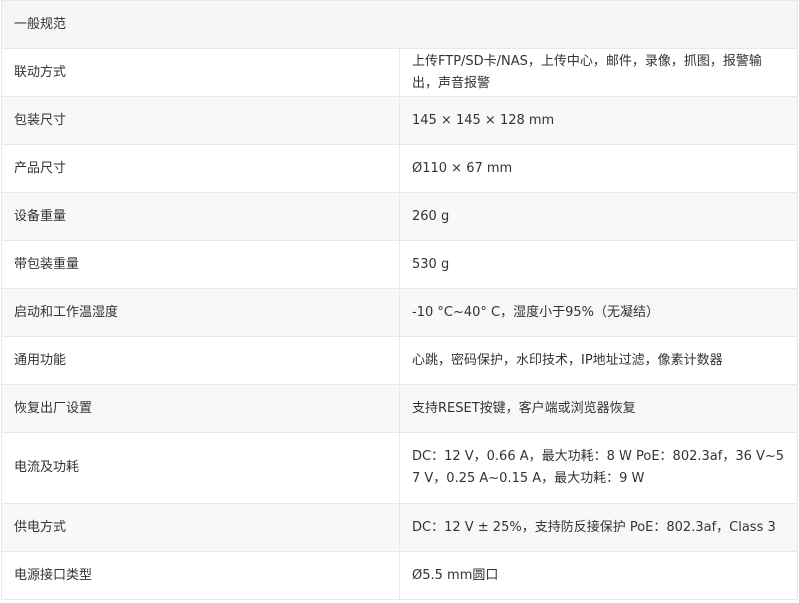  I want to click on table-row: 设备重量 260 g, so click(399, 216).